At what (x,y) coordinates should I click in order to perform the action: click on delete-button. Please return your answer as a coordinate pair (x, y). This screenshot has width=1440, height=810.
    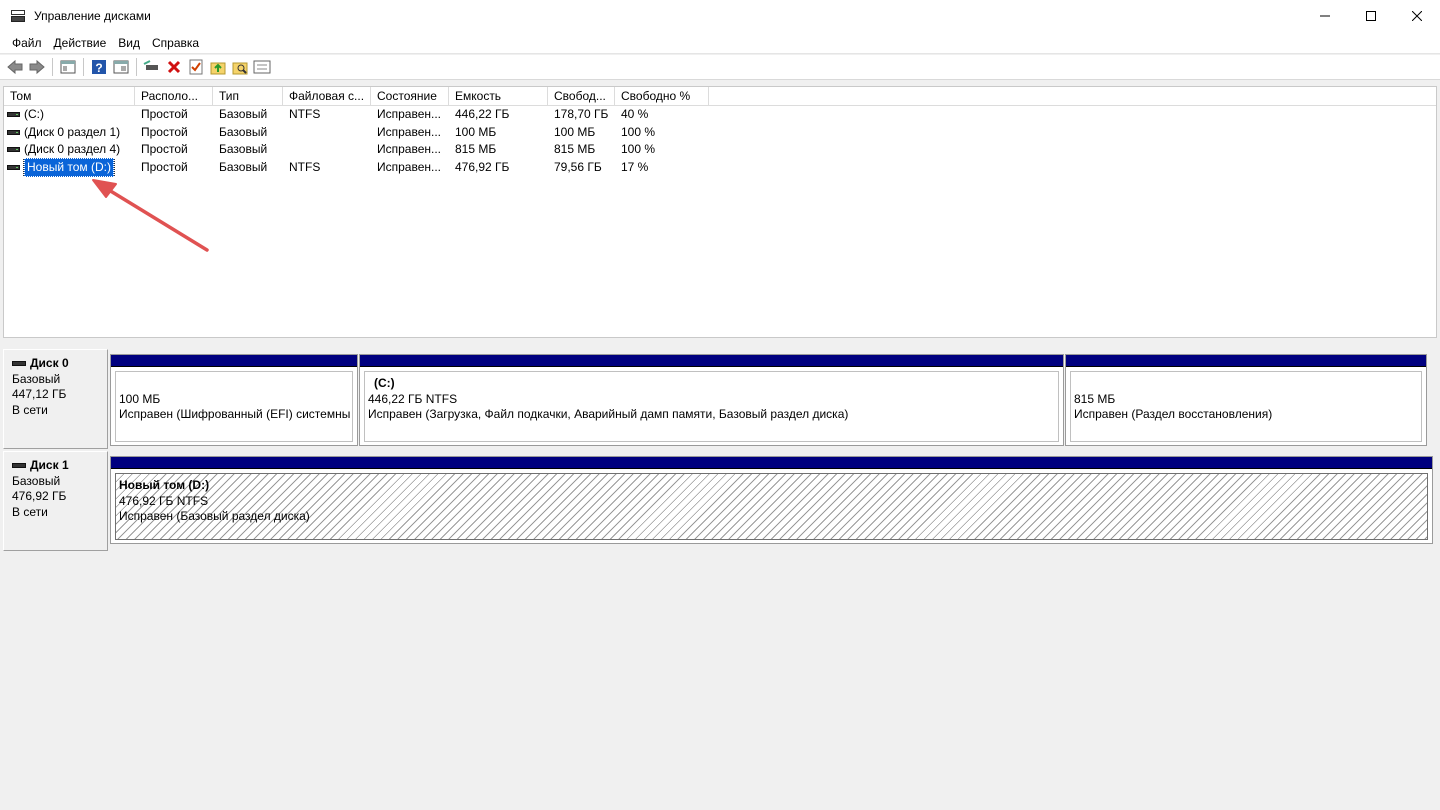
    Looking at the image, I should click on (174, 67).